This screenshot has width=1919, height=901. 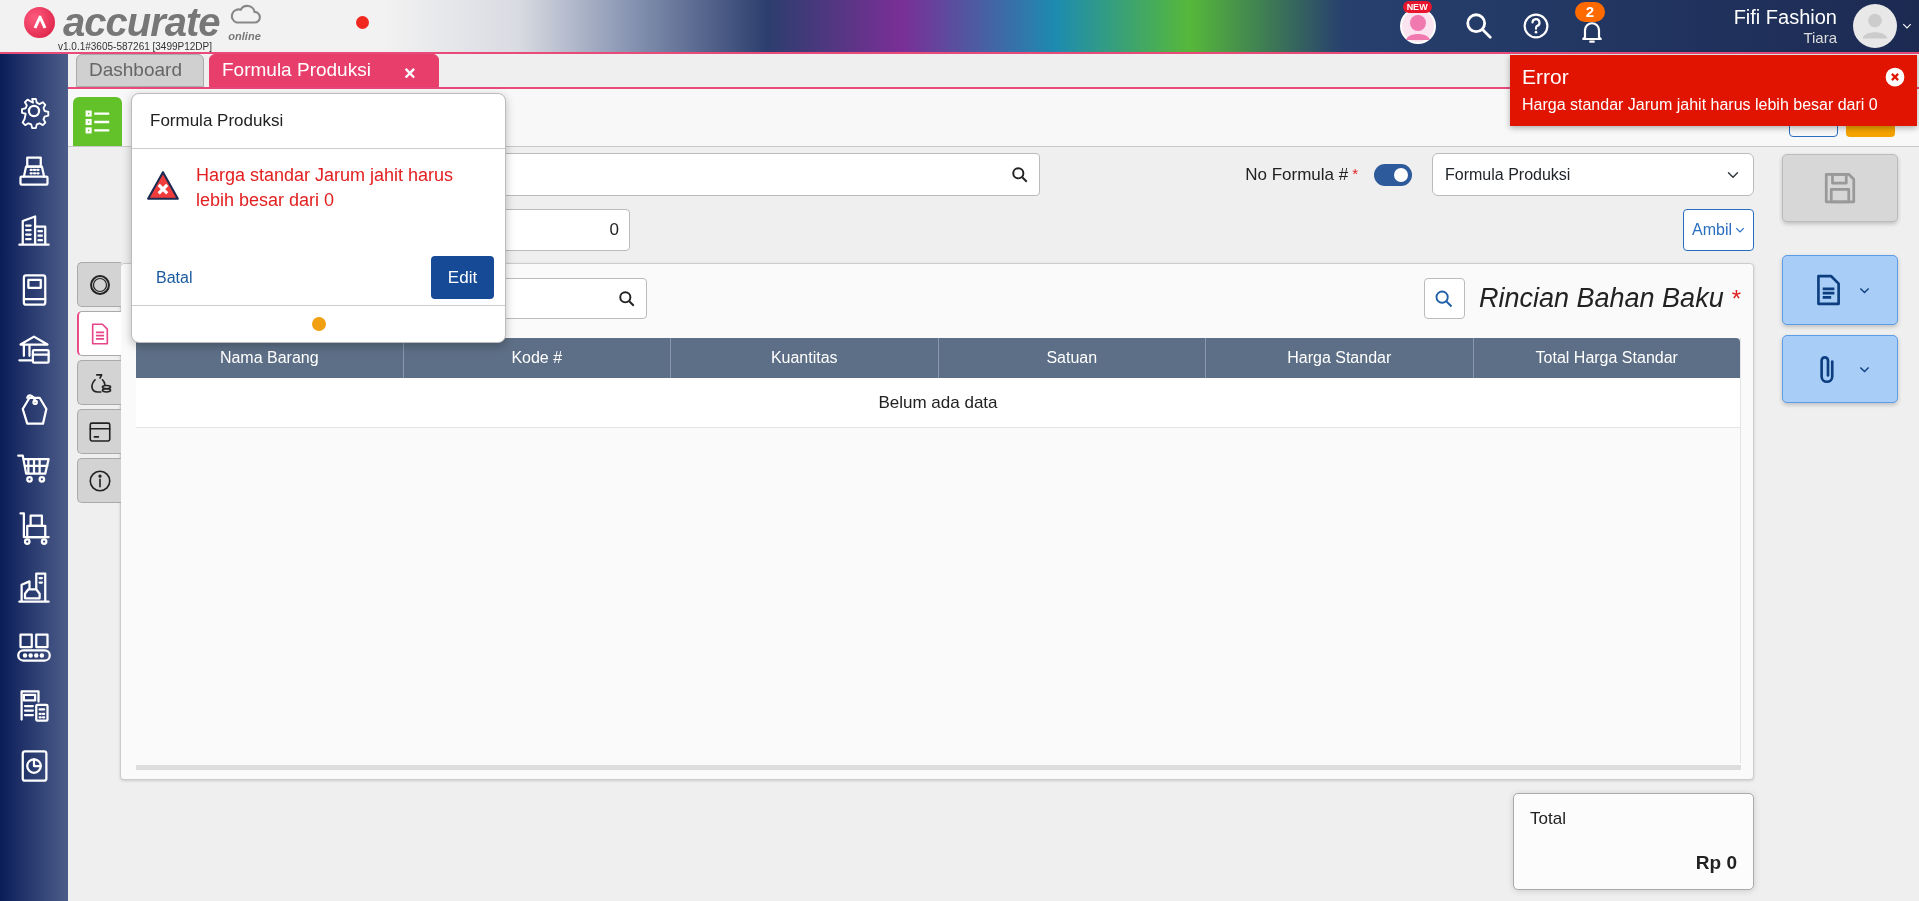 I want to click on close-tab-button: ×, so click(x=410, y=73).